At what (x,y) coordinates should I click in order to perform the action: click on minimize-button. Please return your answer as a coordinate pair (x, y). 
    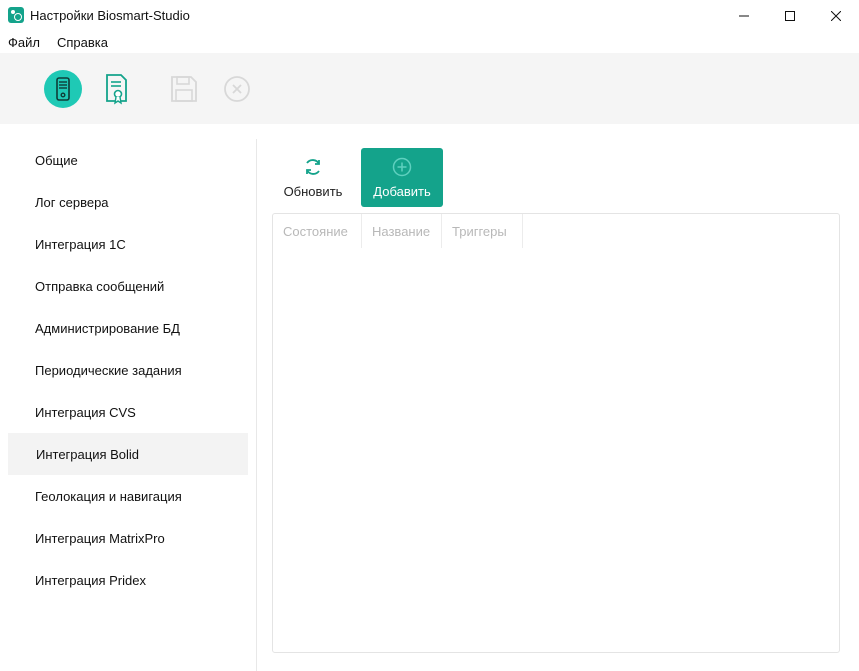
    Looking at the image, I should click on (744, 15).